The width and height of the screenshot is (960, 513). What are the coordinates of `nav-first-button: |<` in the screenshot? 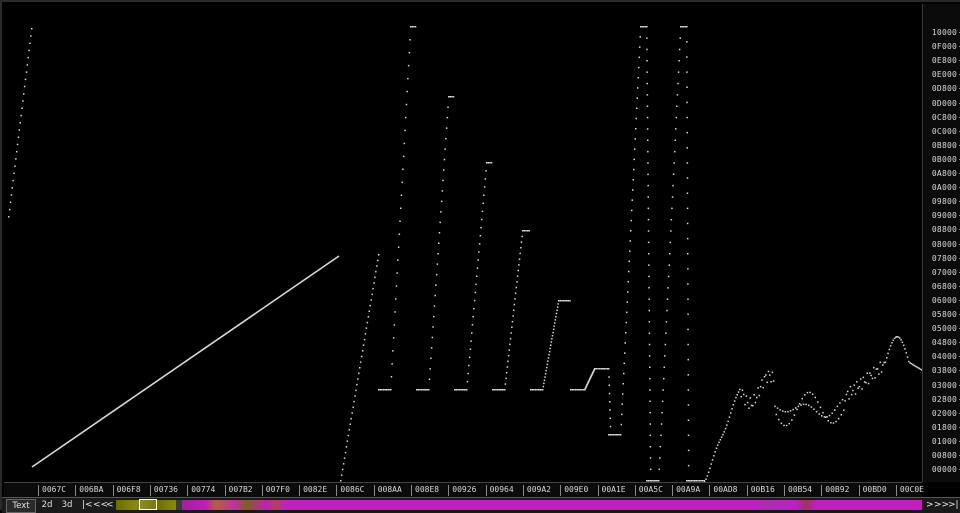 It's located at (87, 505).